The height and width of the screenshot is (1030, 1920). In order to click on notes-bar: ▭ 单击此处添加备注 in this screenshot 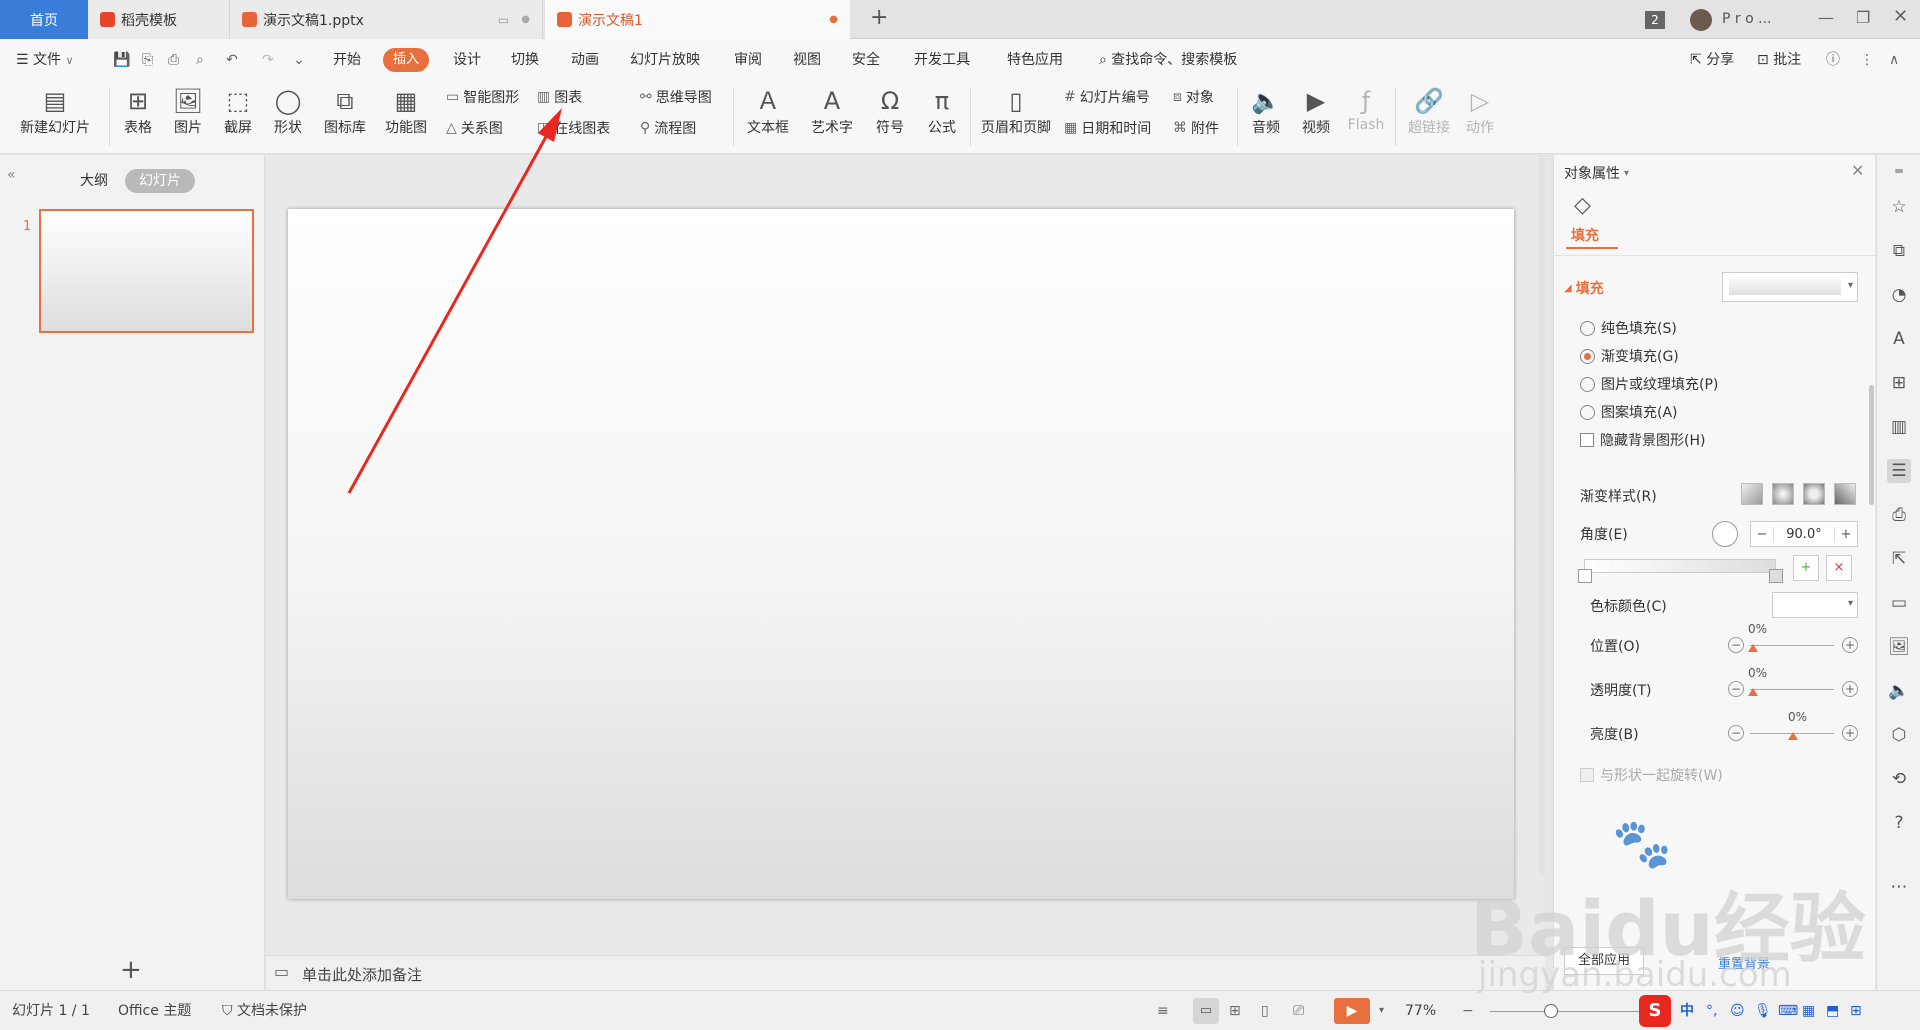, I will do `click(905, 972)`.